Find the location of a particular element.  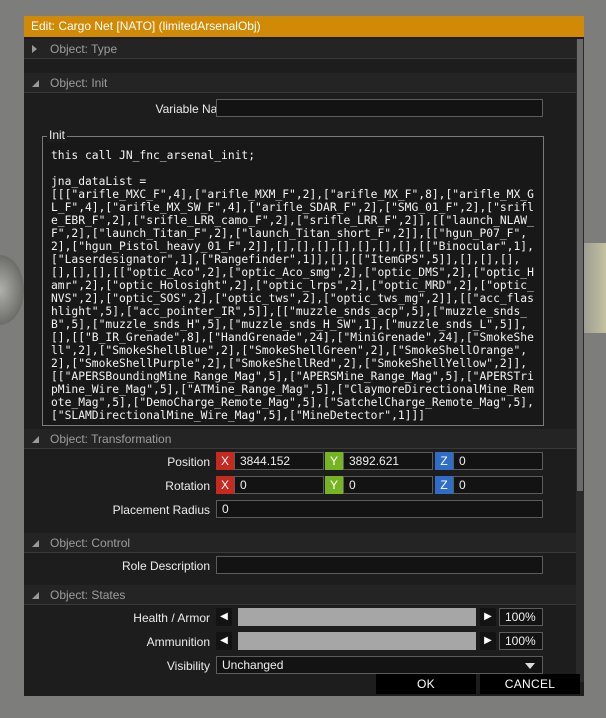

rotation-z-axis-badge: Z is located at coordinates (444, 485).